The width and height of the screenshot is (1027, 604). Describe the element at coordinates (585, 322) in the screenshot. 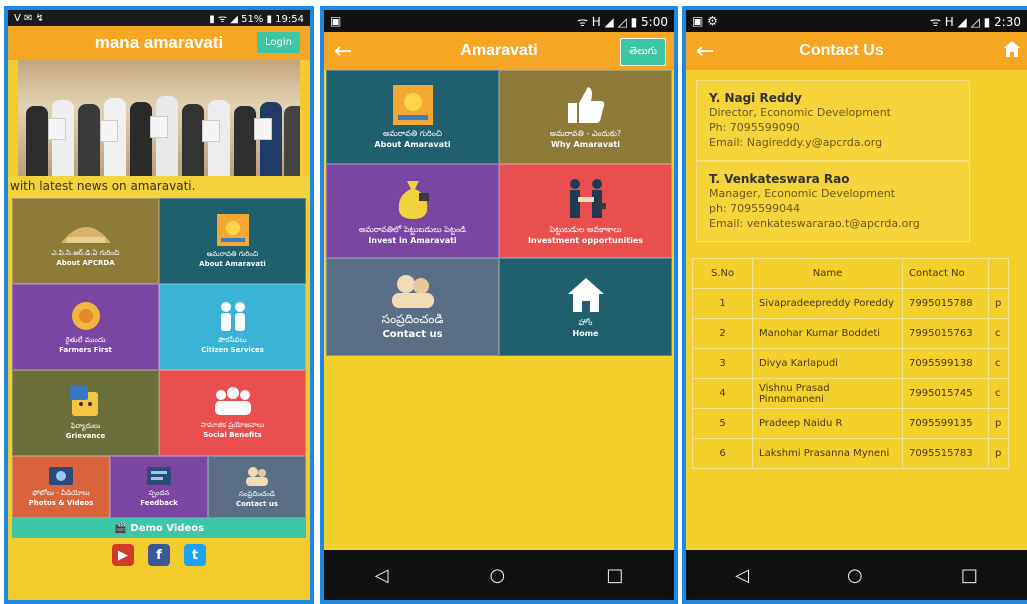

I see `tile-label-te: హోం` at that location.